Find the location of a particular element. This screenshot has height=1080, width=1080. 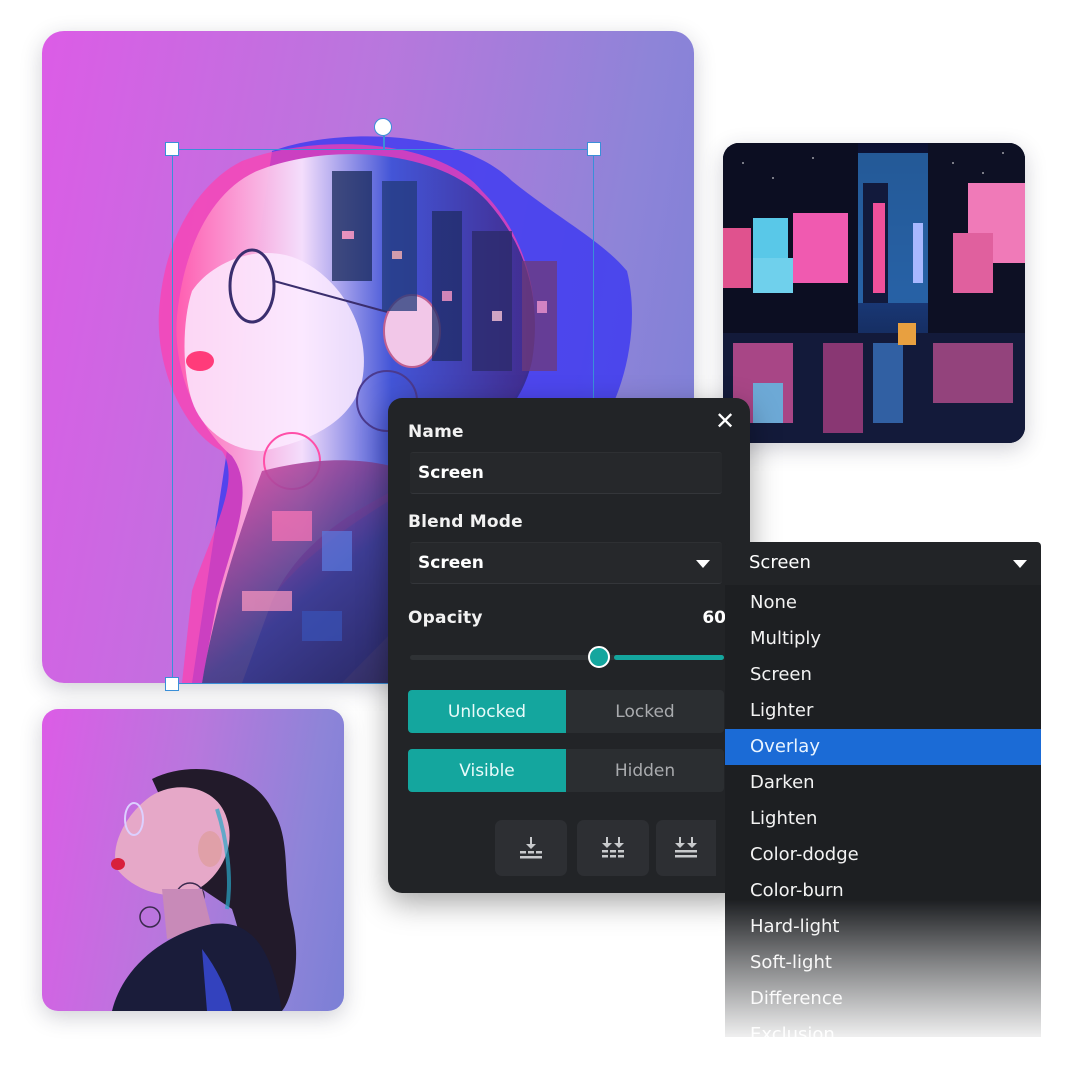

lock-toggle: Unlocked Locked is located at coordinates (566, 711).